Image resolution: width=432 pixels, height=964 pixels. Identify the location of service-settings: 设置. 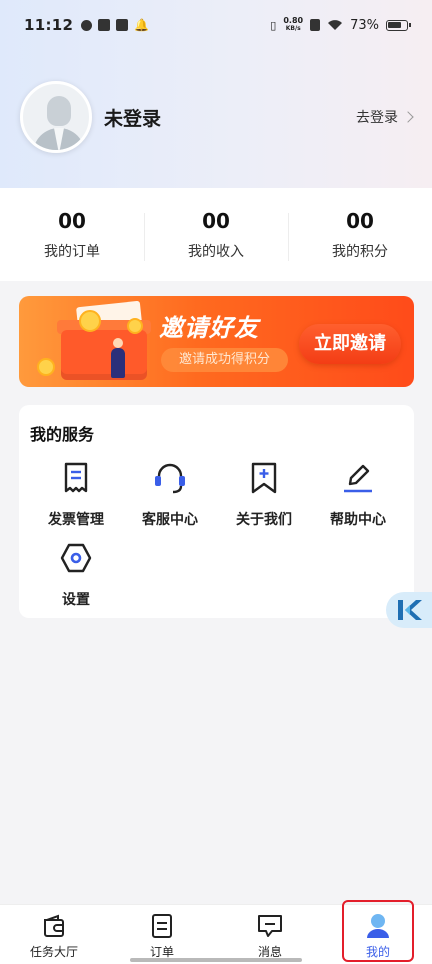
(76, 575).